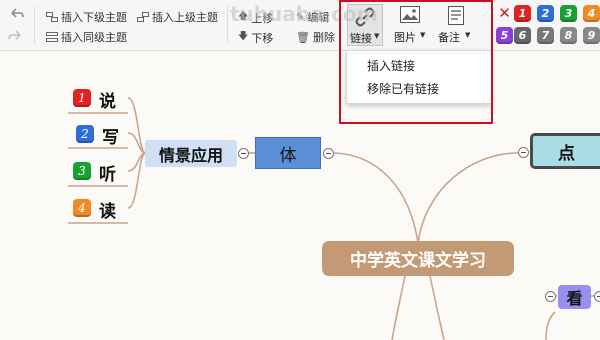 The height and width of the screenshot is (340, 600). What do you see at coordinates (591, 13) in the screenshot?
I see `marker-priority-4: 4` at bounding box center [591, 13].